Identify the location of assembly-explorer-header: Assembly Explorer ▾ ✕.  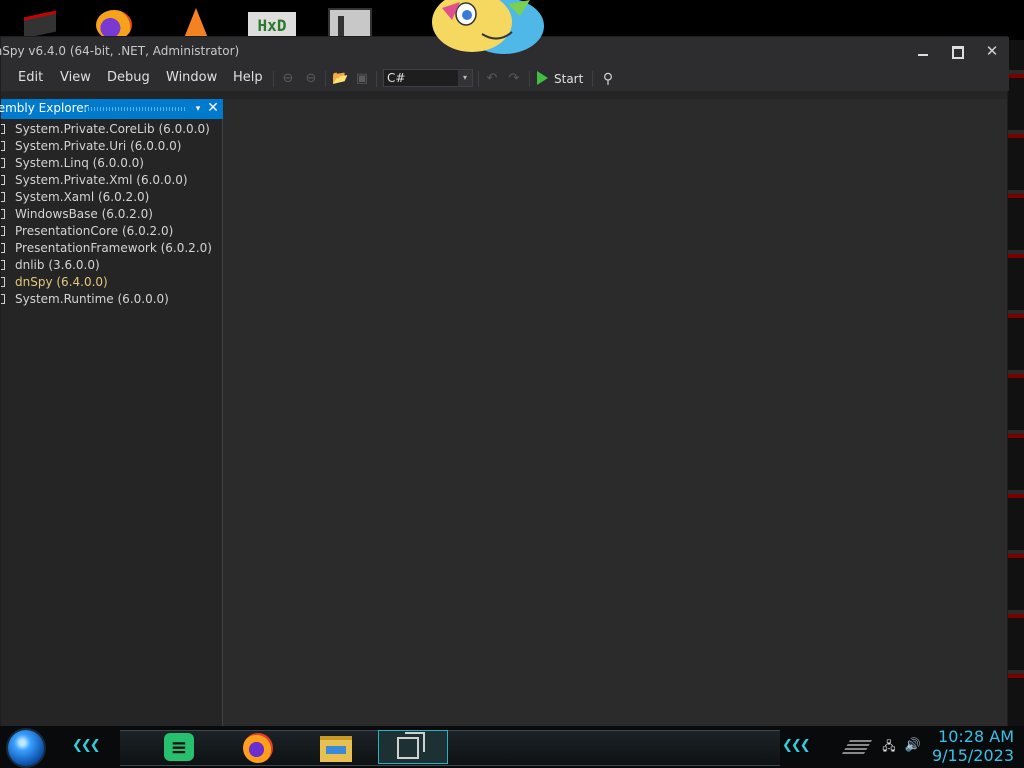
(111, 109).